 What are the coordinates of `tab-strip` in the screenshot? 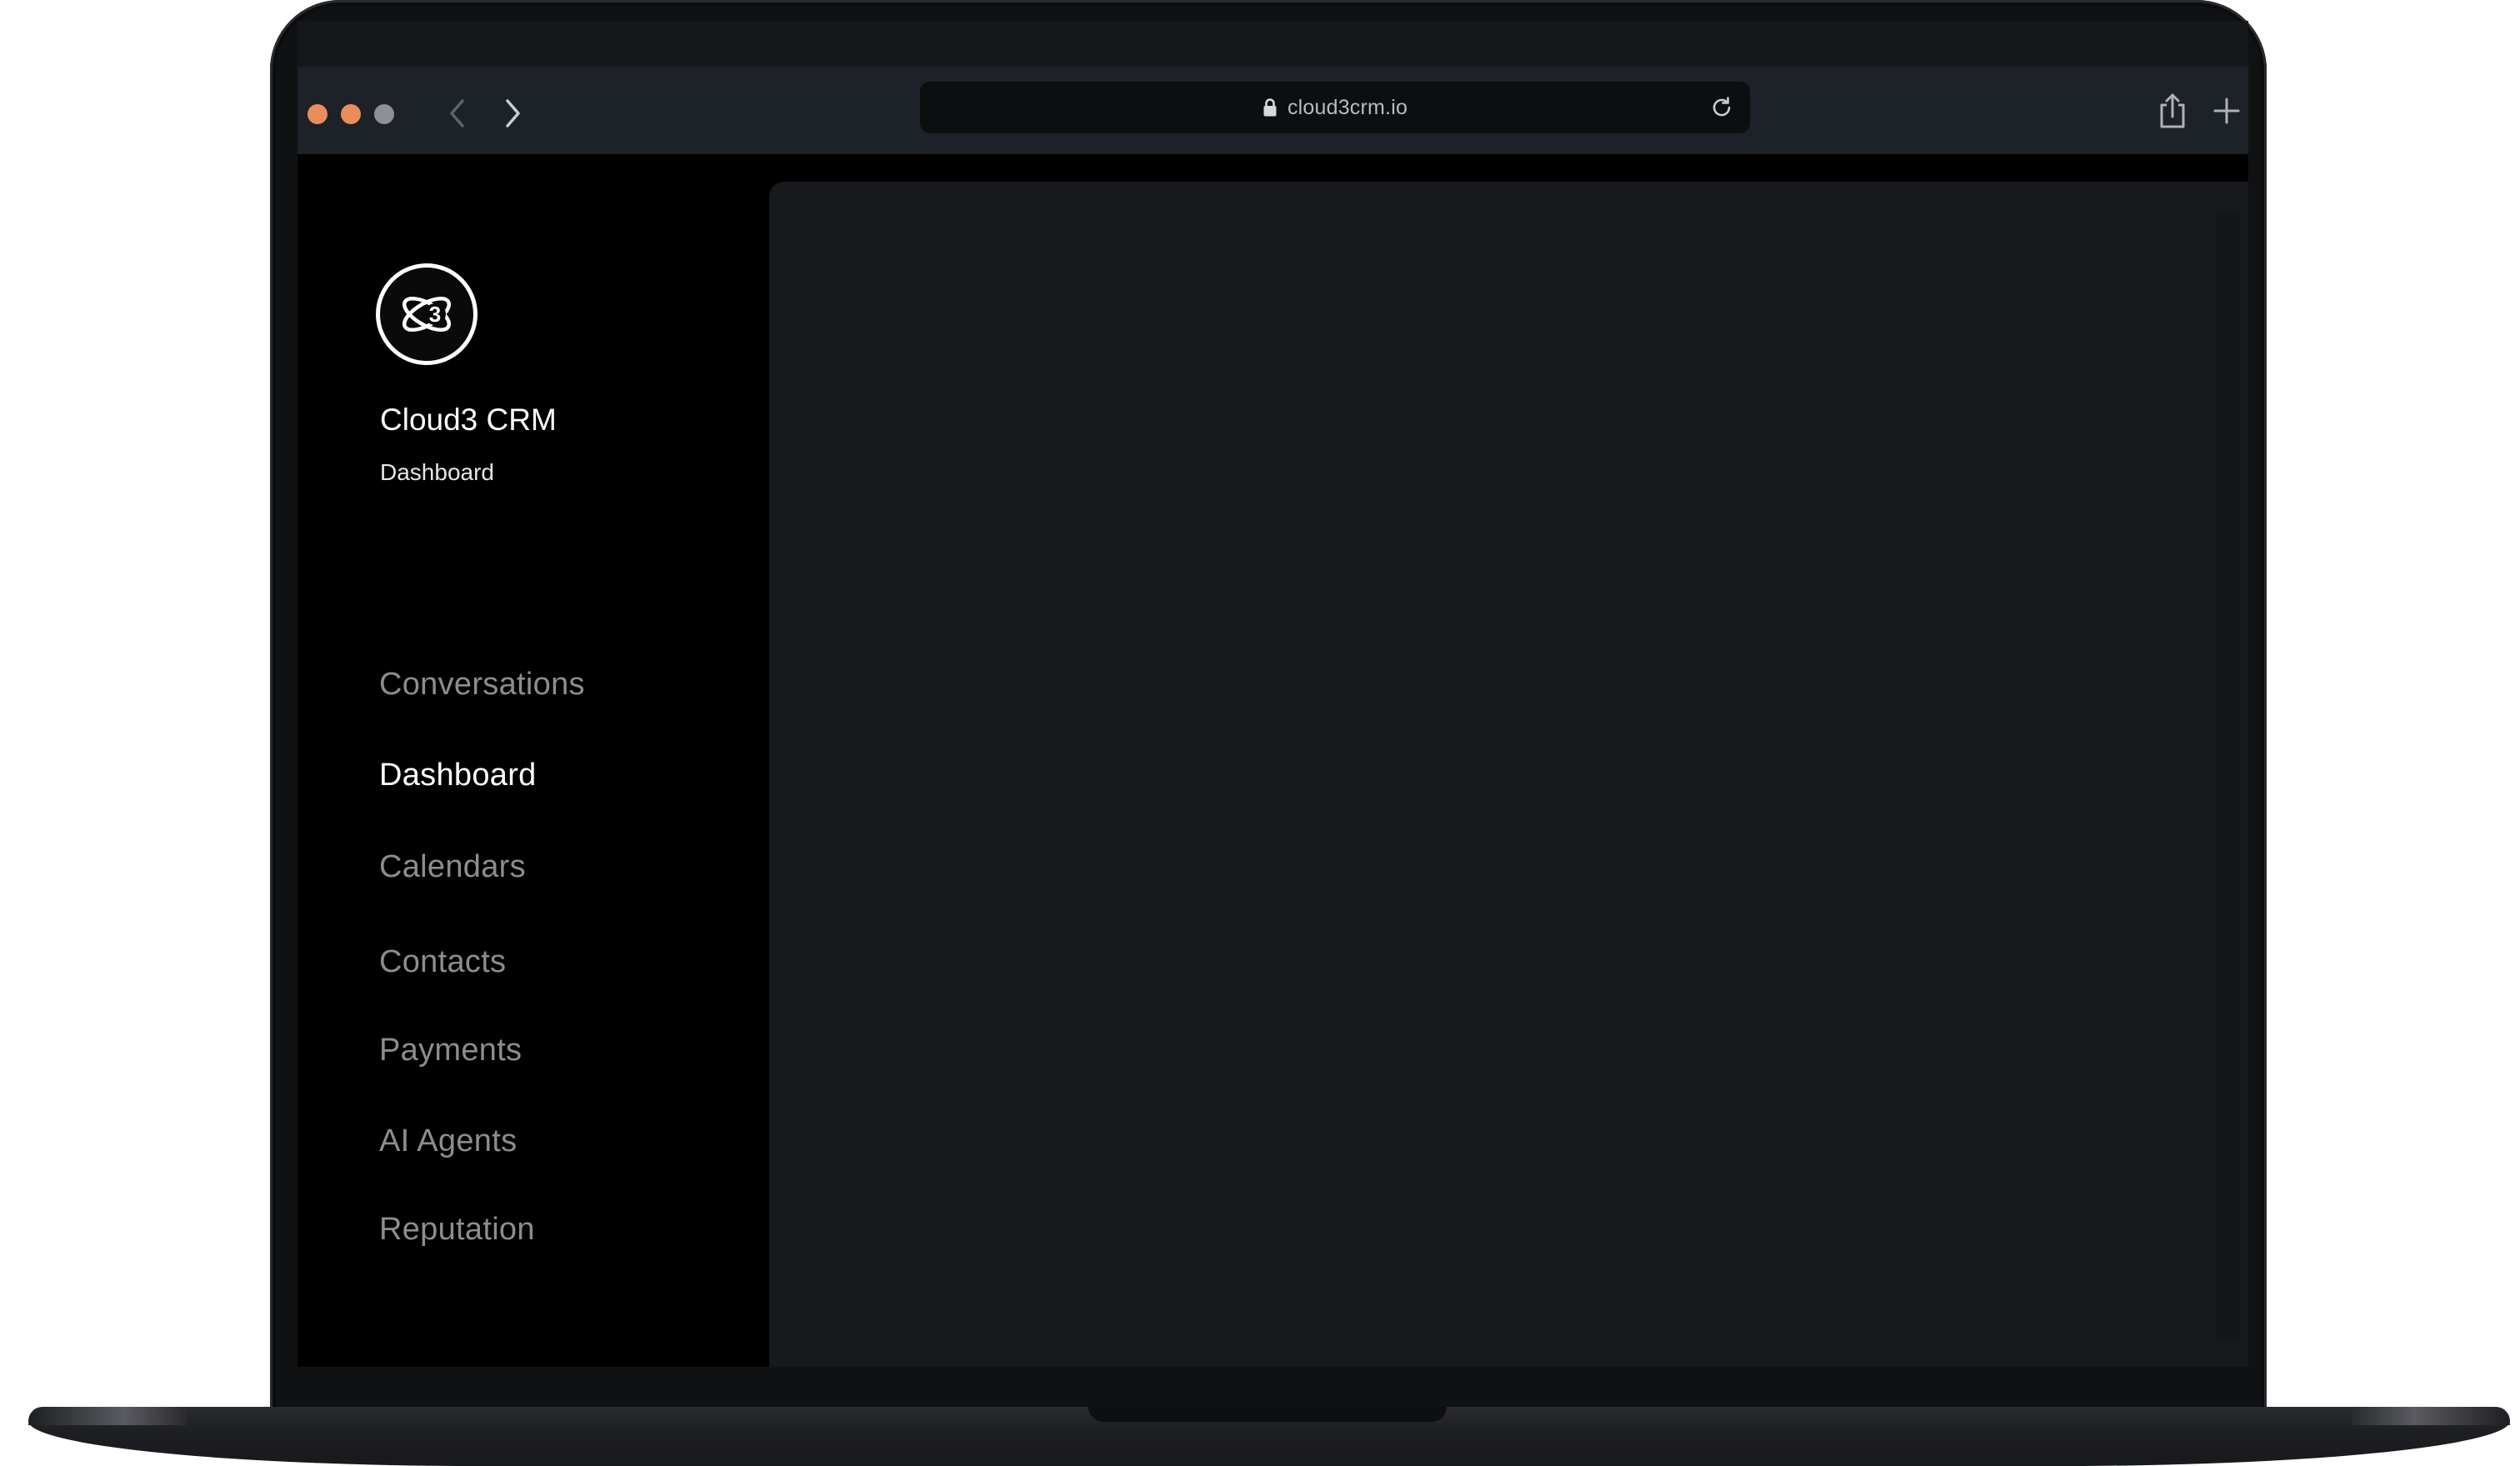 It's located at (1273, 44).